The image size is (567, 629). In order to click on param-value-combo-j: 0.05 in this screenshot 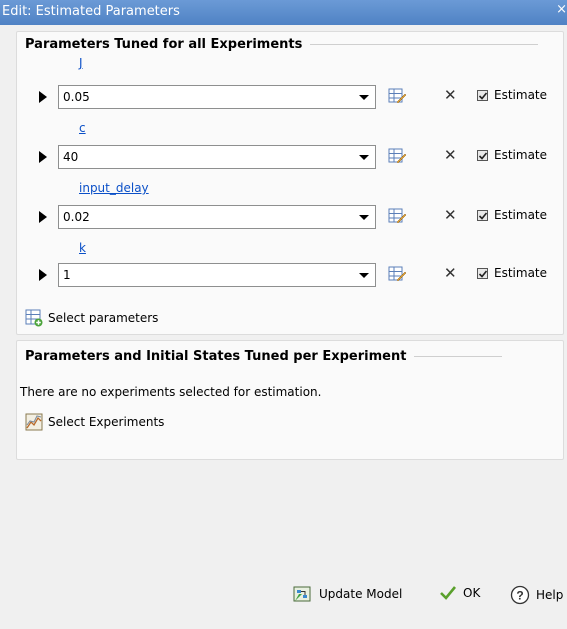, I will do `click(217, 97)`.